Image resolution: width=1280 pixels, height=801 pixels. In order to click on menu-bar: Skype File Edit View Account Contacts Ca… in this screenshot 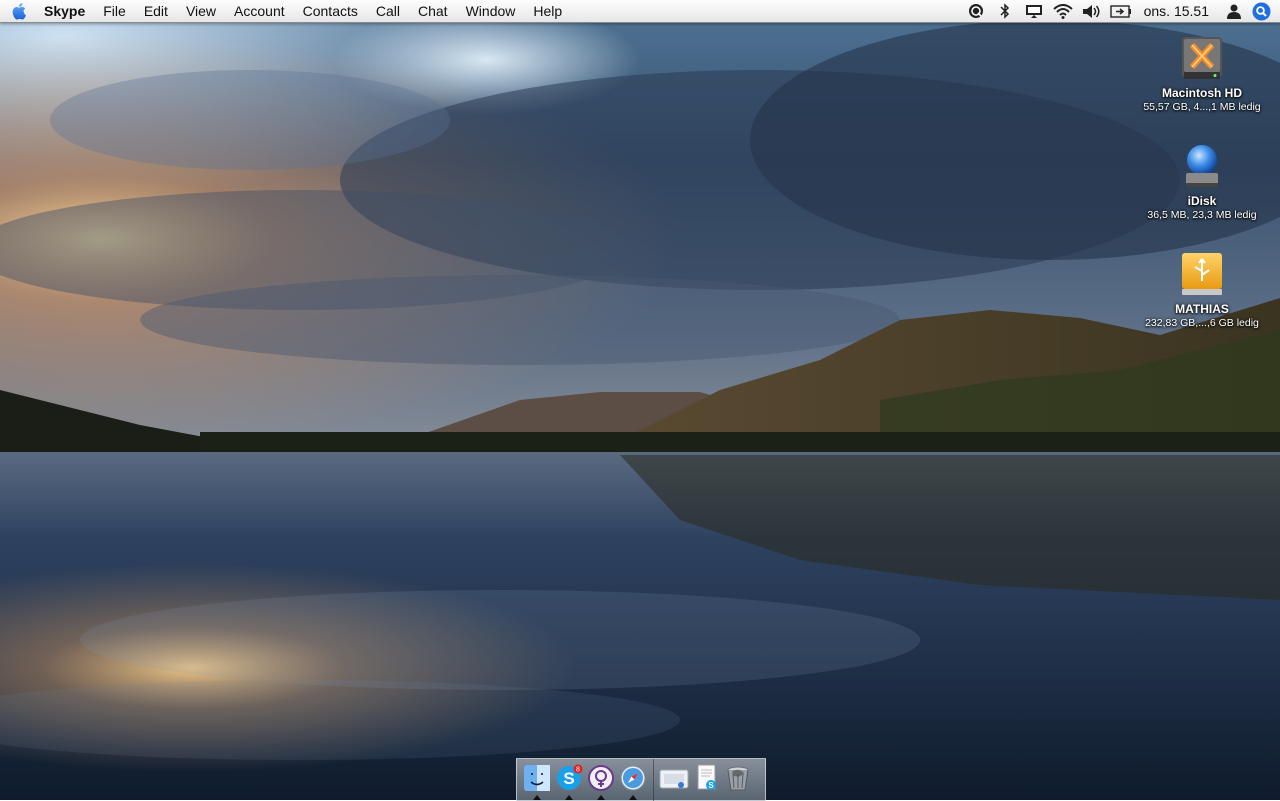, I will do `click(640, 11)`.